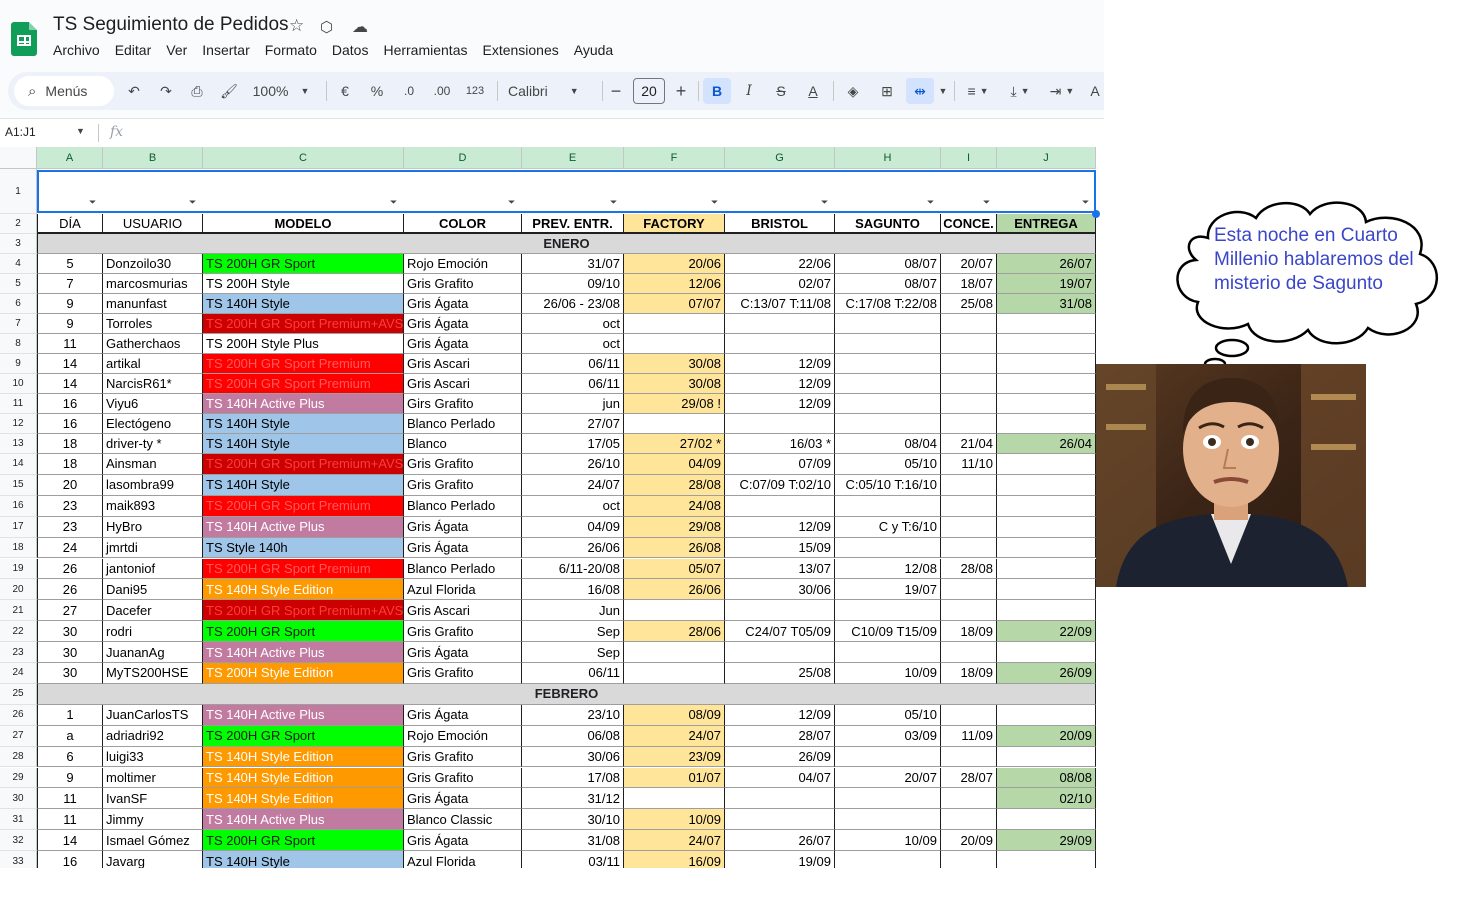 Image resolution: width=1466 pixels, height=911 pixels. I want to click on prev-delivery-cell: Jun, so click(573, 611).